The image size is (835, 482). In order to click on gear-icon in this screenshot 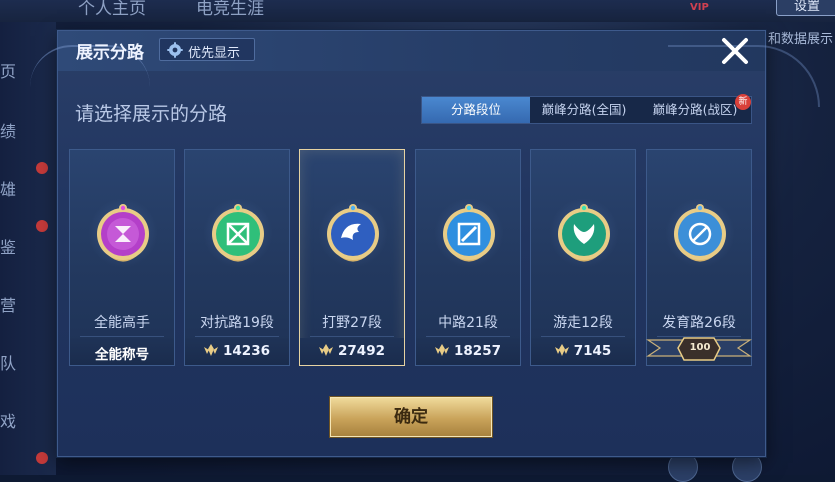, I will do `click(175, 50)`.